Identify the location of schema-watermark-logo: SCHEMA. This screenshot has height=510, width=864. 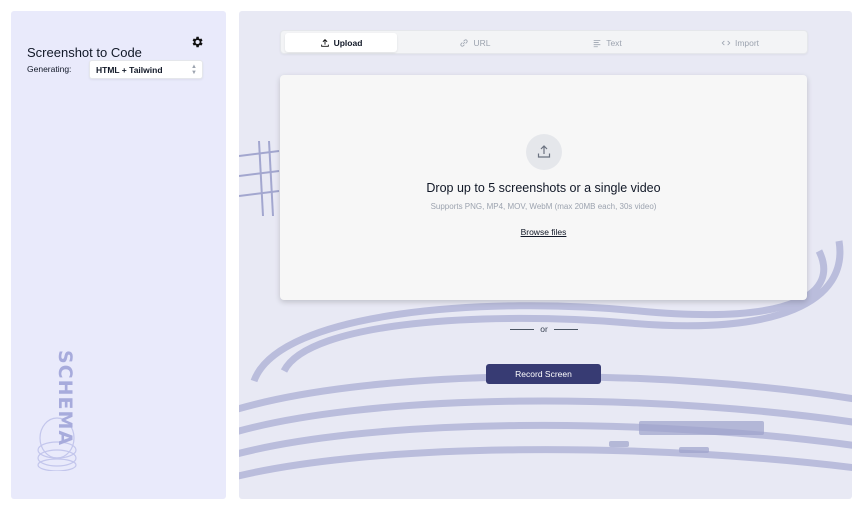
(57, 410).